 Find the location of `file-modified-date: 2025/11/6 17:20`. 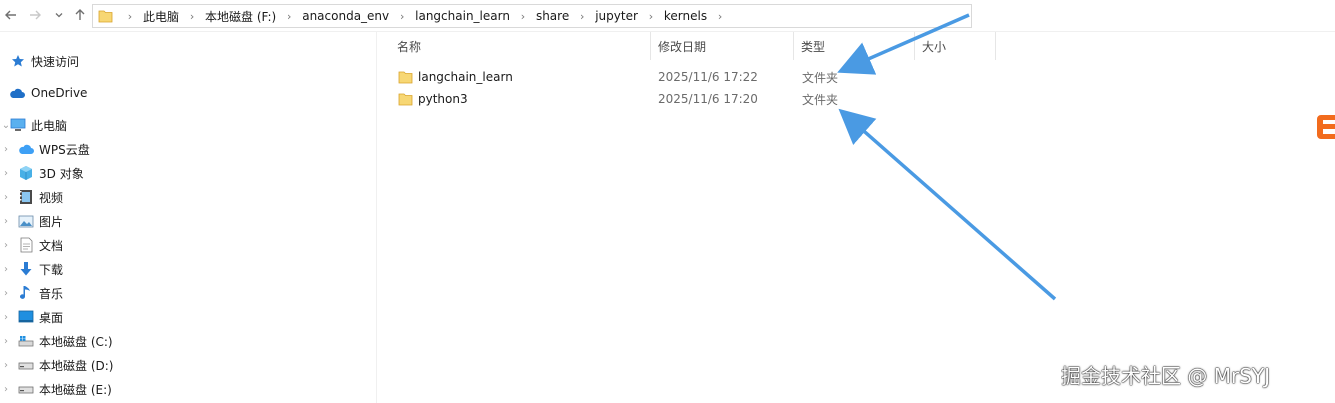

file-modified-date: 2025/11/6 17:20 is located at coordinates (708, 99).